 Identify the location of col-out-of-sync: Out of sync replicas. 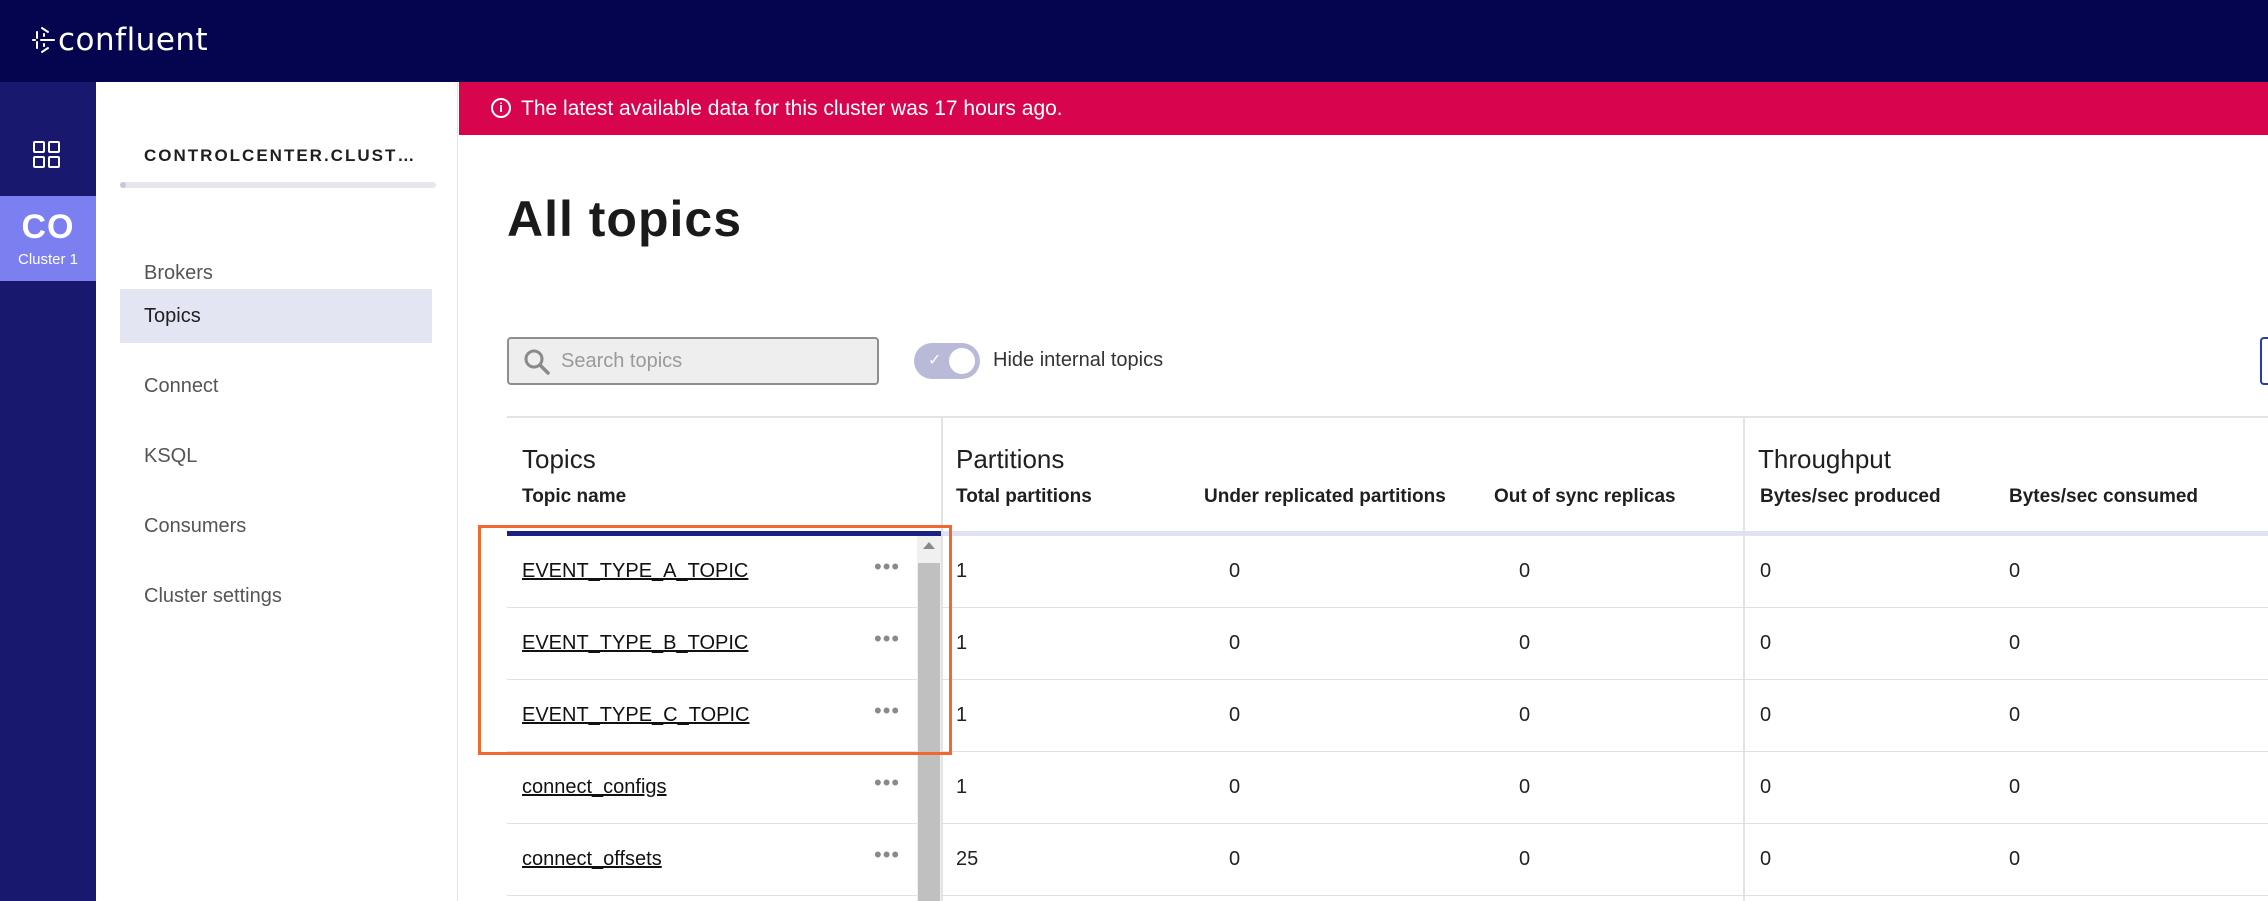
(1585, 497).